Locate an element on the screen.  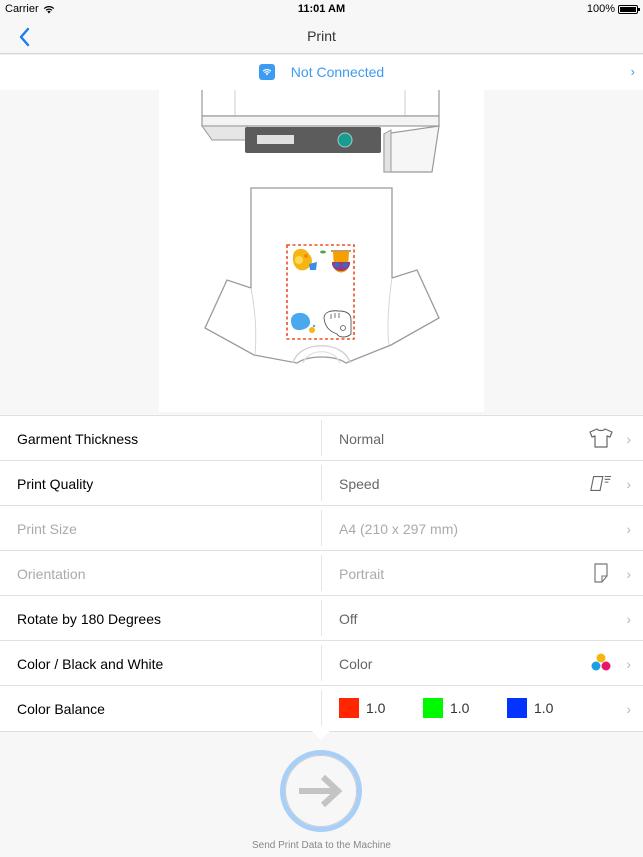
send-print-data-button is located at coordinates (321, 791).